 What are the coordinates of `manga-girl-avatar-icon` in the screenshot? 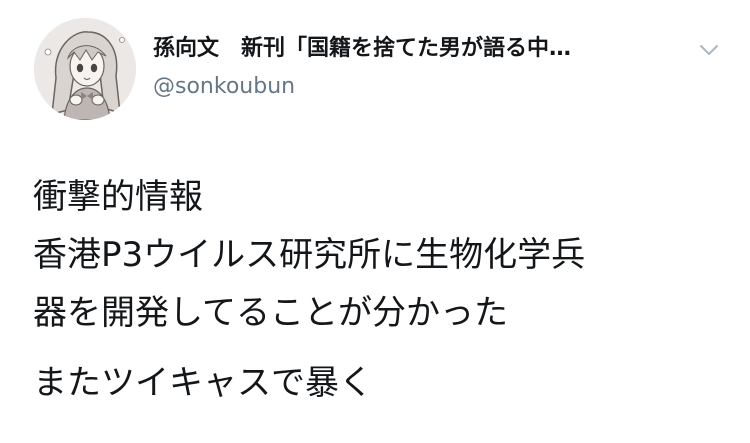 It's located at (85, 69).